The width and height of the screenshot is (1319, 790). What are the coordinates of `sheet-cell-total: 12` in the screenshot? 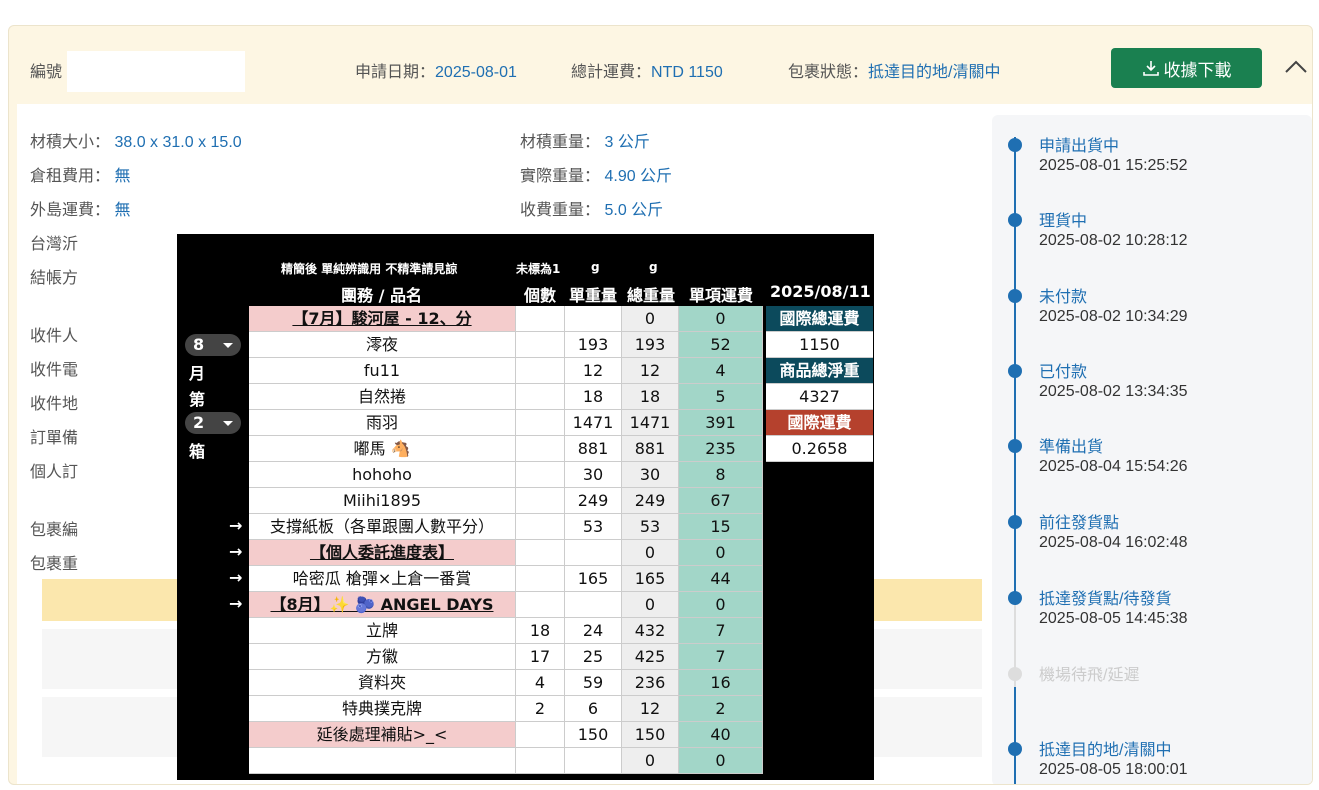 It's located at (650, 709).